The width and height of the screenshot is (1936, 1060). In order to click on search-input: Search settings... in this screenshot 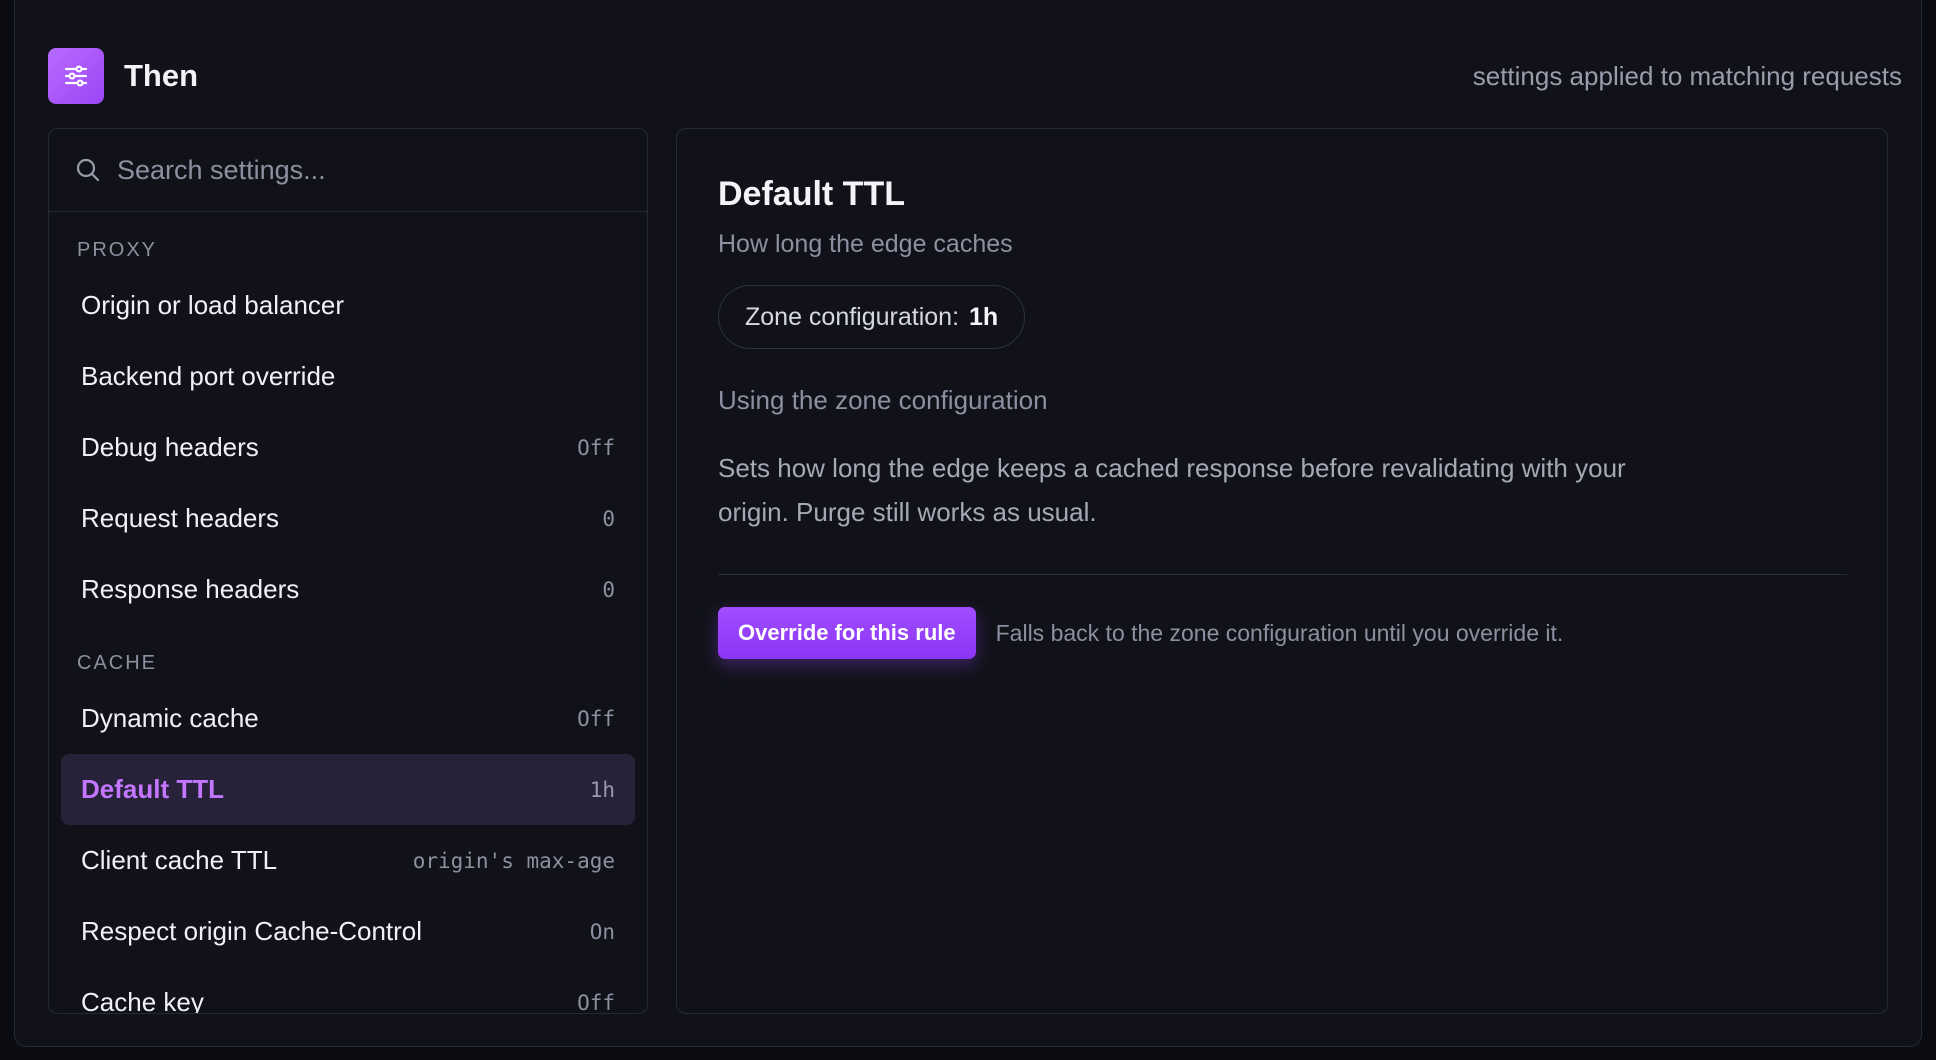, I will do `click(348, 170)`.